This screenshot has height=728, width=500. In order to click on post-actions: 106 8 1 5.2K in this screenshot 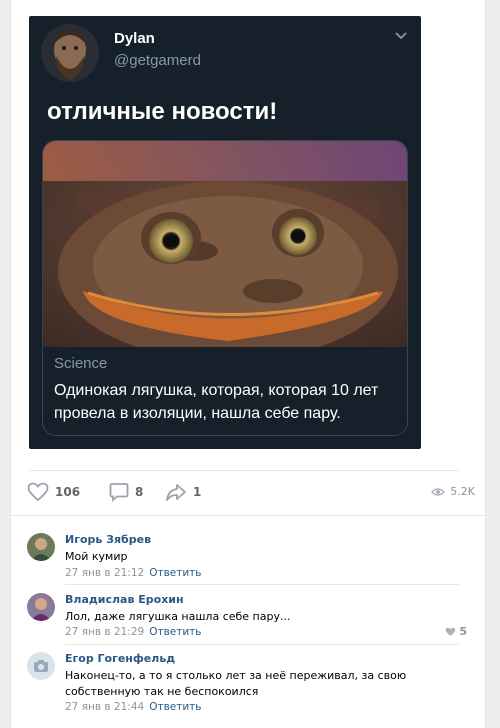, I will do `click(251, 493)`.